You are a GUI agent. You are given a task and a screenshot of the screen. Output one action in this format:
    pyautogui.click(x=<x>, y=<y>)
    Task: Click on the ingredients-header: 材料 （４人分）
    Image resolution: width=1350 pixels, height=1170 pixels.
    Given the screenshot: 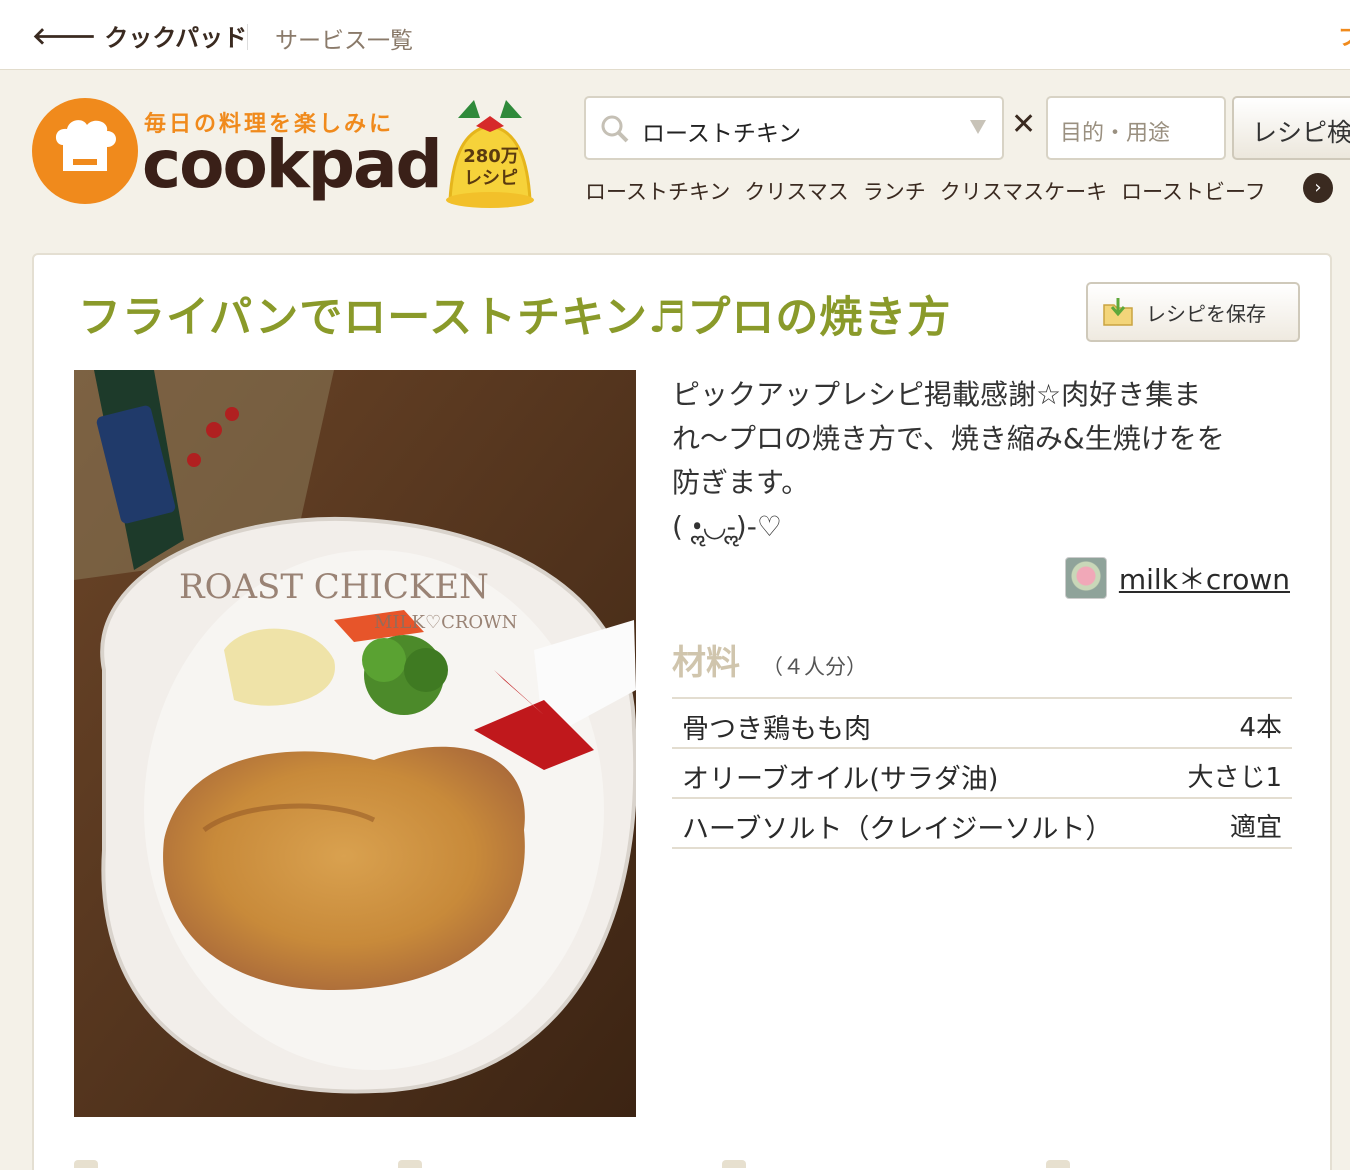 What is the action you would take?
    pyautogui.click(x=769, y=659)
    